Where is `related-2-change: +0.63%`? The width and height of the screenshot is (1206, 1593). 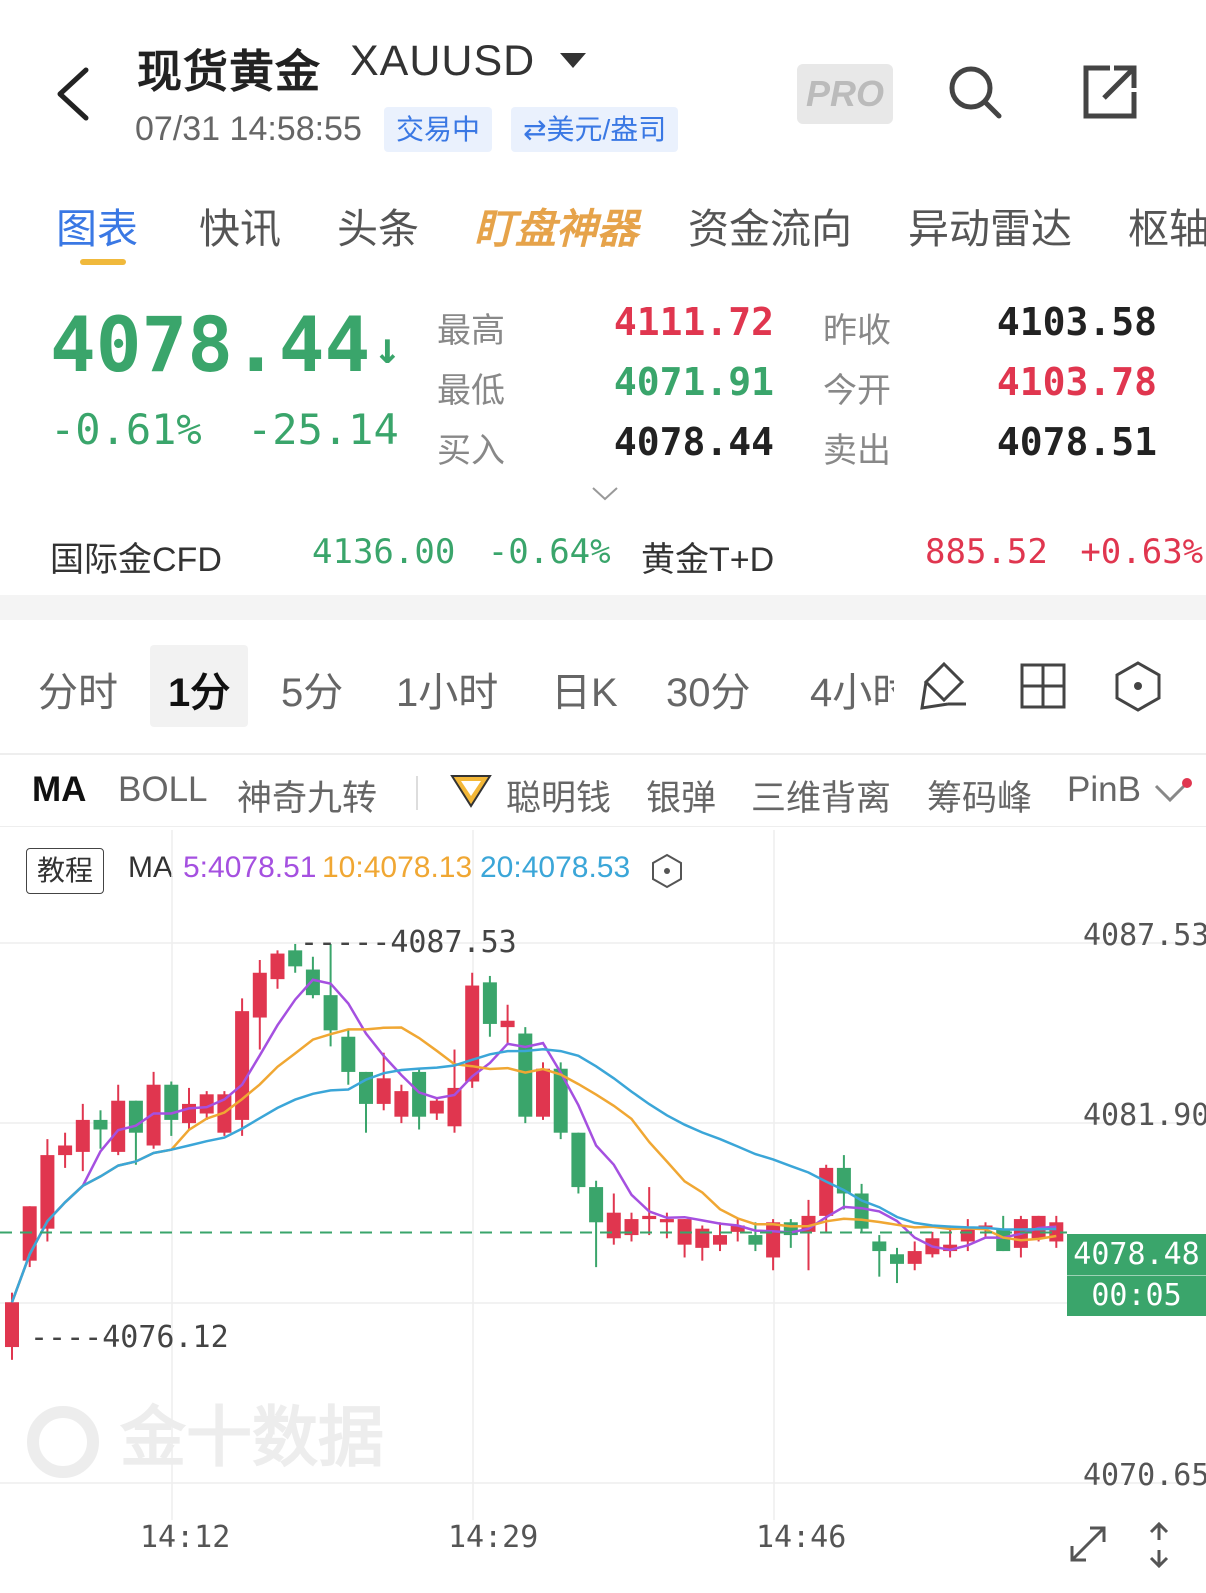 related-2-change: +0.63% is located at coordinates (1142, 552).